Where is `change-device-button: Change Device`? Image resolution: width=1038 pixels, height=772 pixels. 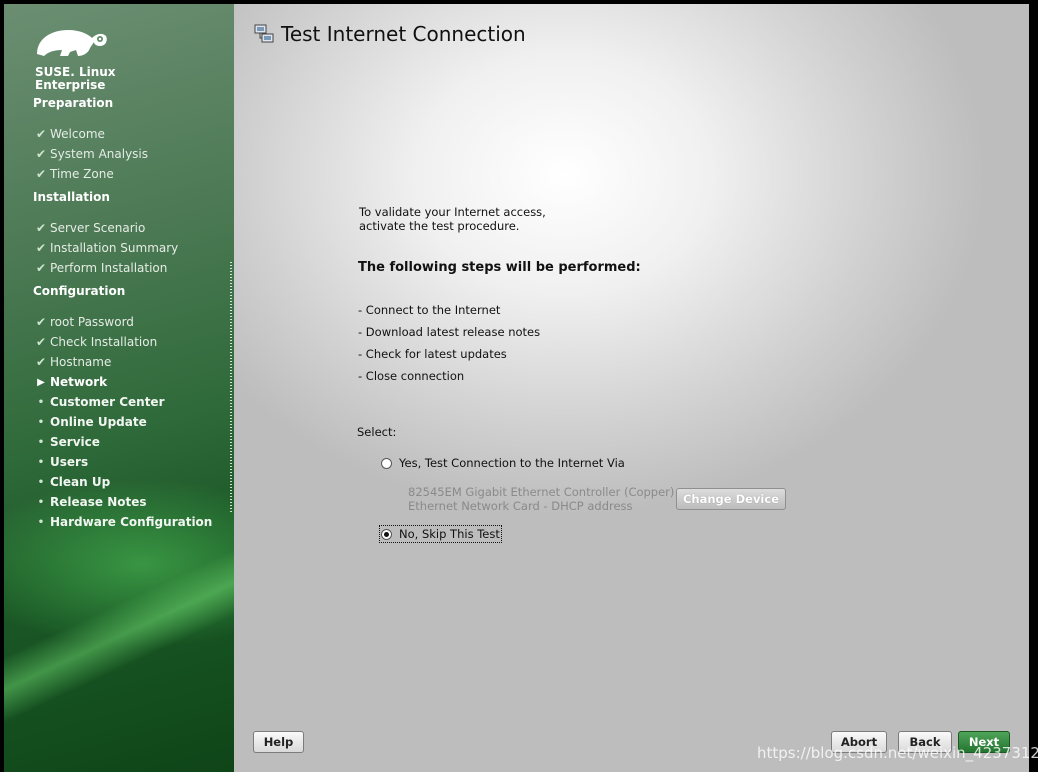
change-device-button: Change Device is located at coordinates (731, 499).